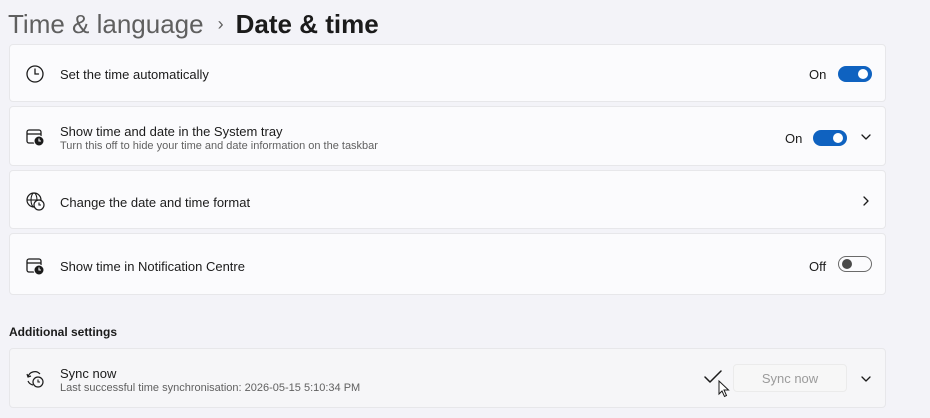 The height and width of the screenshot is (418, 930). Describe the element at coordinates (830, 138) in the screenshot. I see `show-time-in-system-tray-toggle` at that location.